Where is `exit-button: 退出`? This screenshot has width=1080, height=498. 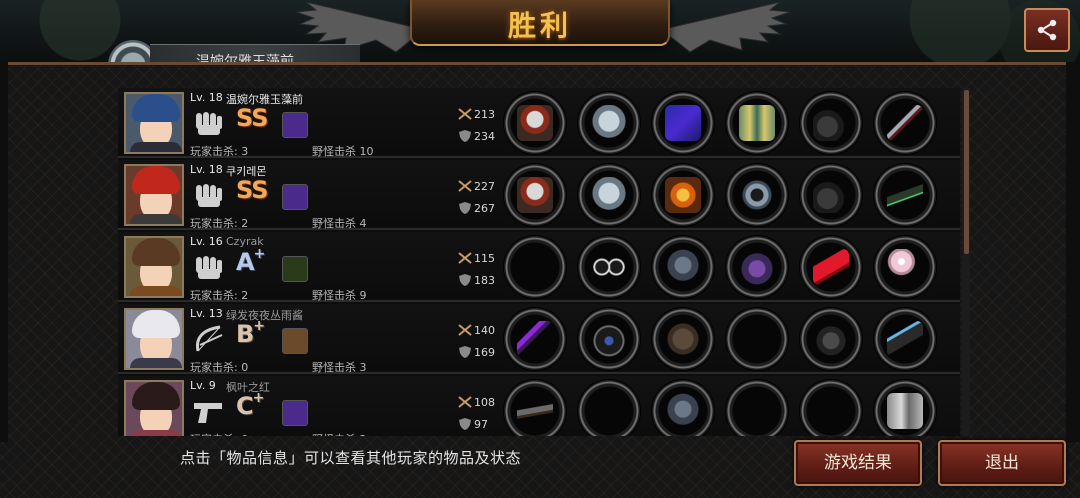
exit-button: 退出 is located at coordinates (1002, 463).